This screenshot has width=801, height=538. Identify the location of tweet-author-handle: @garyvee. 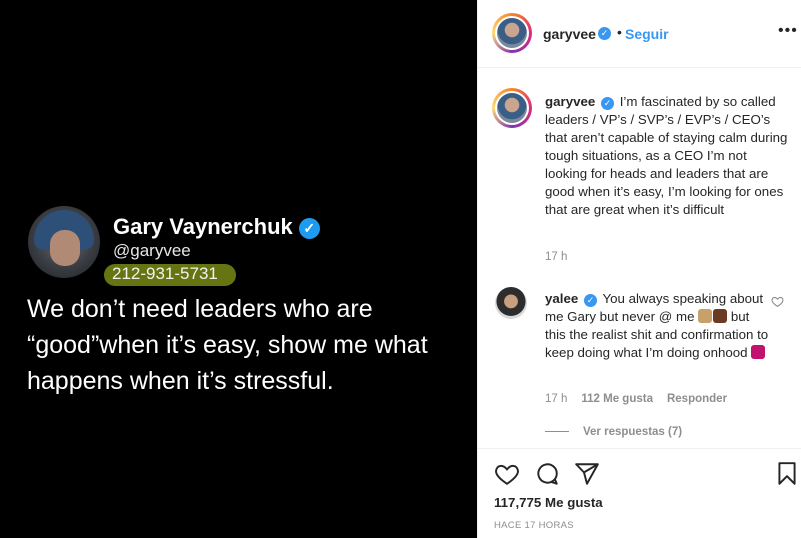
(152, 250).